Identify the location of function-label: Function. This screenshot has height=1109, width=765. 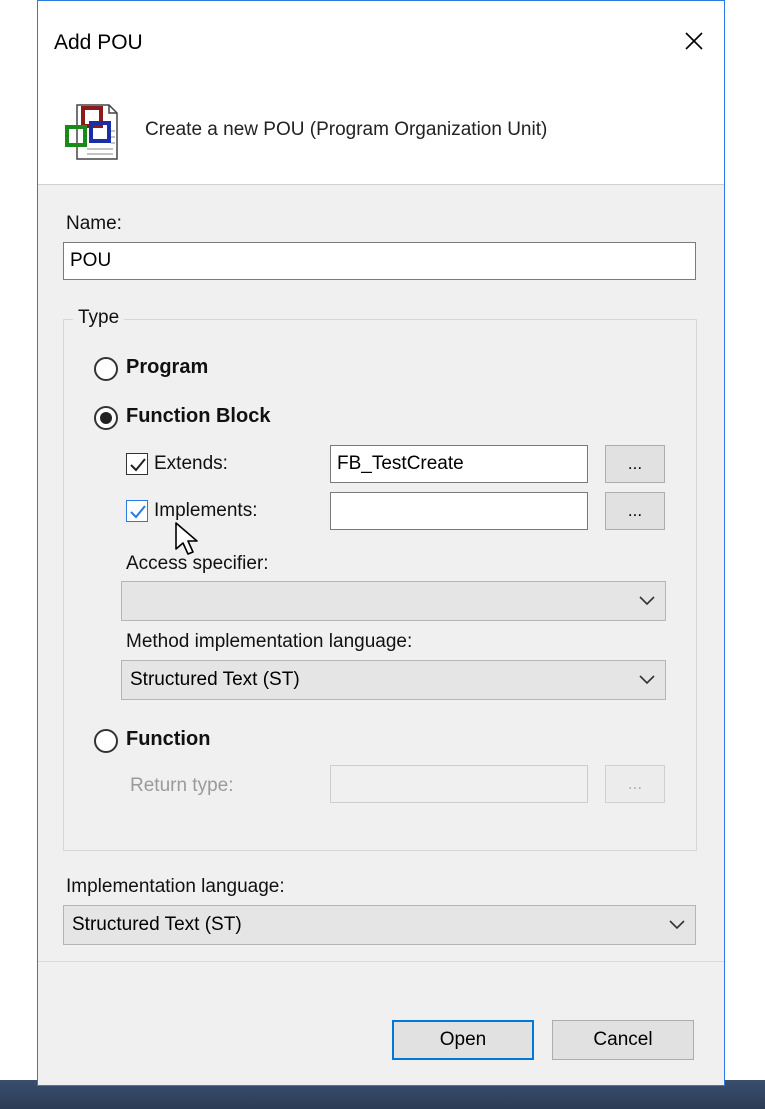
(168, 739).